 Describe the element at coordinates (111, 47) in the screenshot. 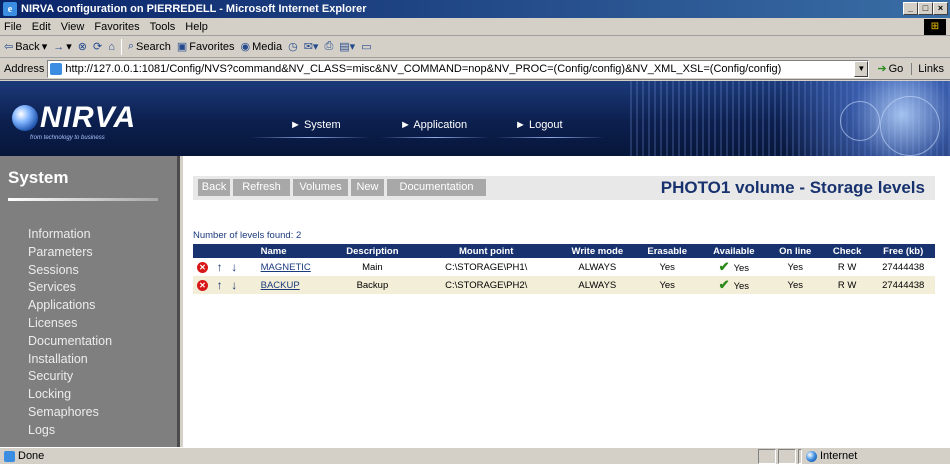

I see `home-button: ⌂` at that location.